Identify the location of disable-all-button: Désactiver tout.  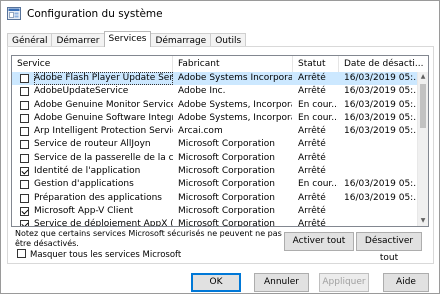
(389, 247).